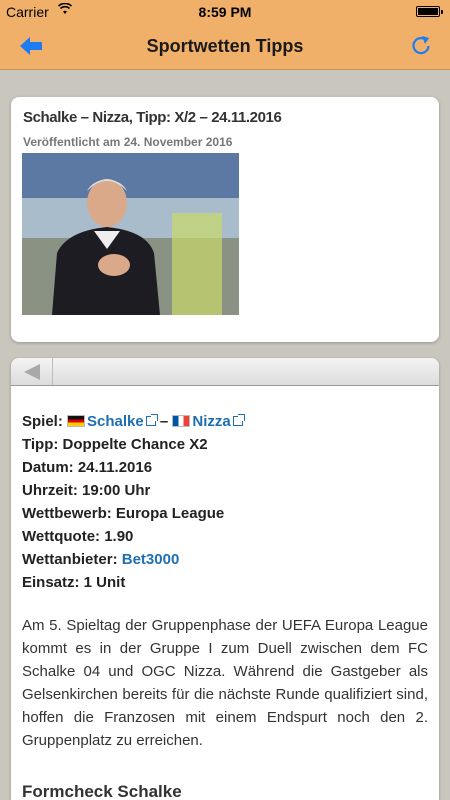 The width and height of the screenshot is (450, 800). Describe the element at coordinates (115, 444) in the screenshot. I see `fact-tipp: Tipp: Doppelte Chance X2` at that location.